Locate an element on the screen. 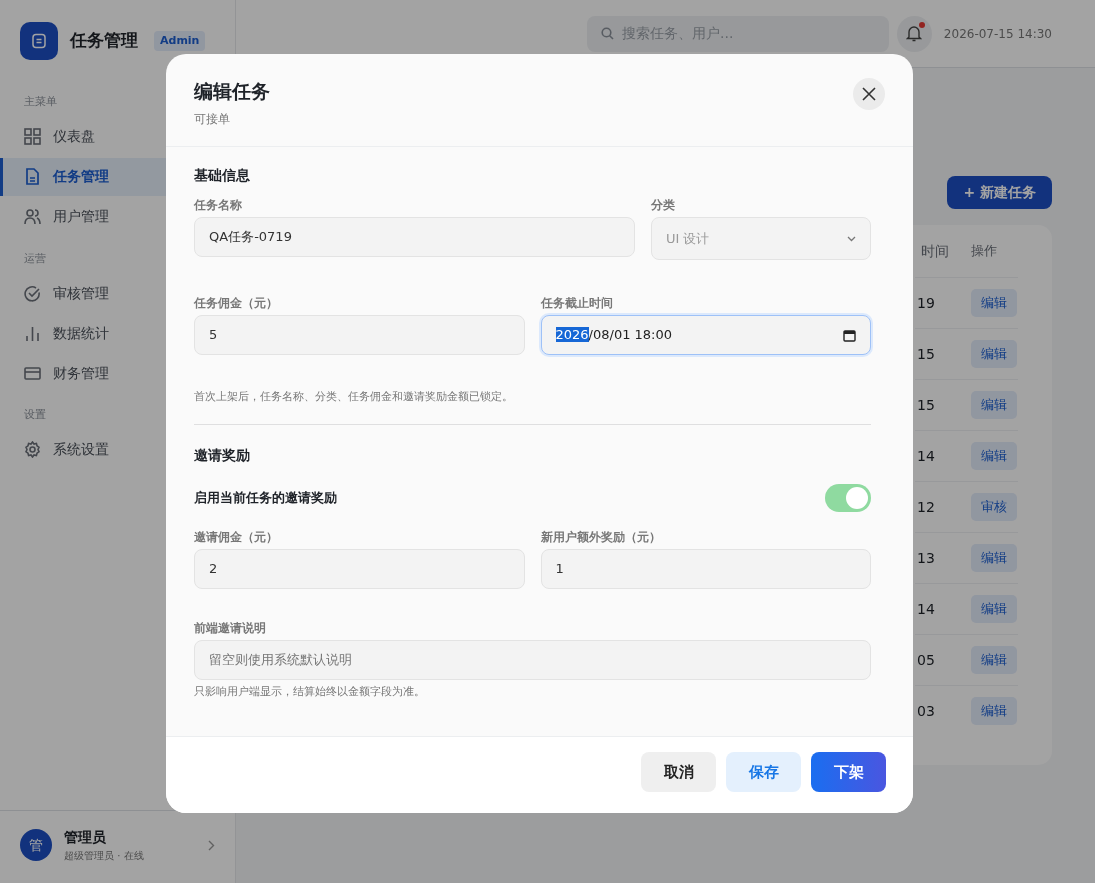 The width and height of the screenshot is (1095, 883). document-icon is located at coordinates (32, 176).